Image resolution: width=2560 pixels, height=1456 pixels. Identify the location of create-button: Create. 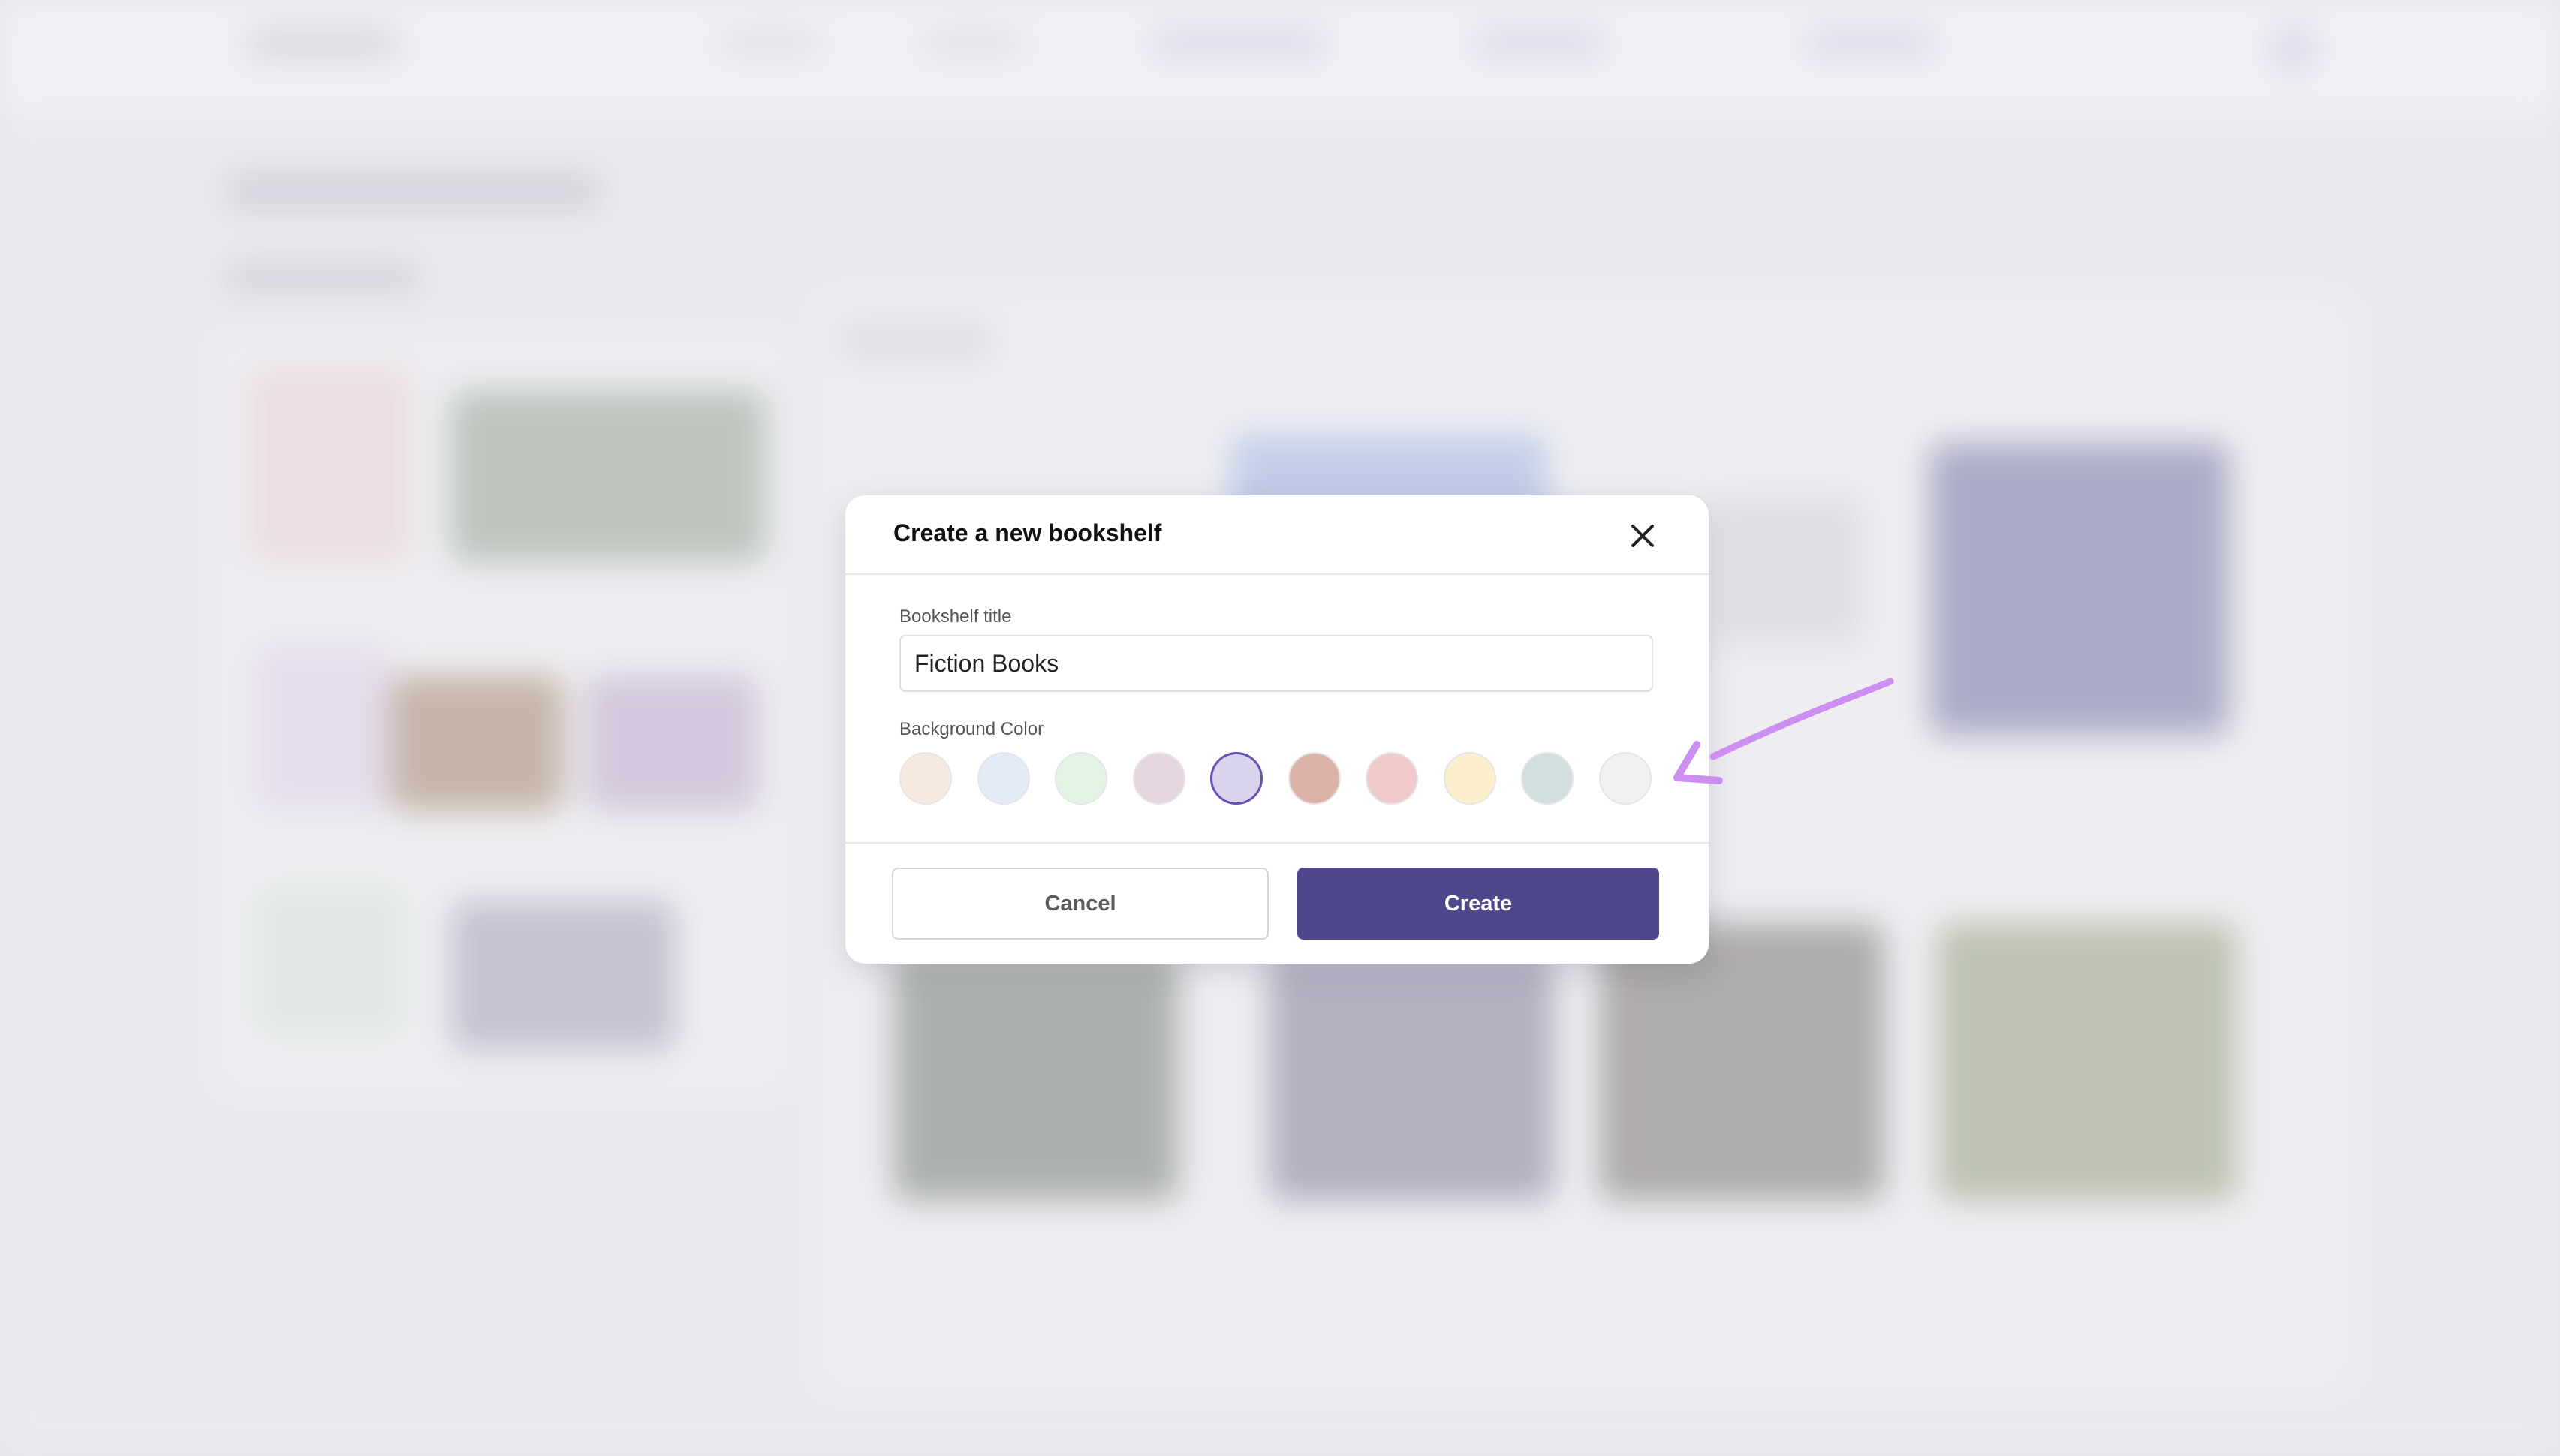
(1478, 904).